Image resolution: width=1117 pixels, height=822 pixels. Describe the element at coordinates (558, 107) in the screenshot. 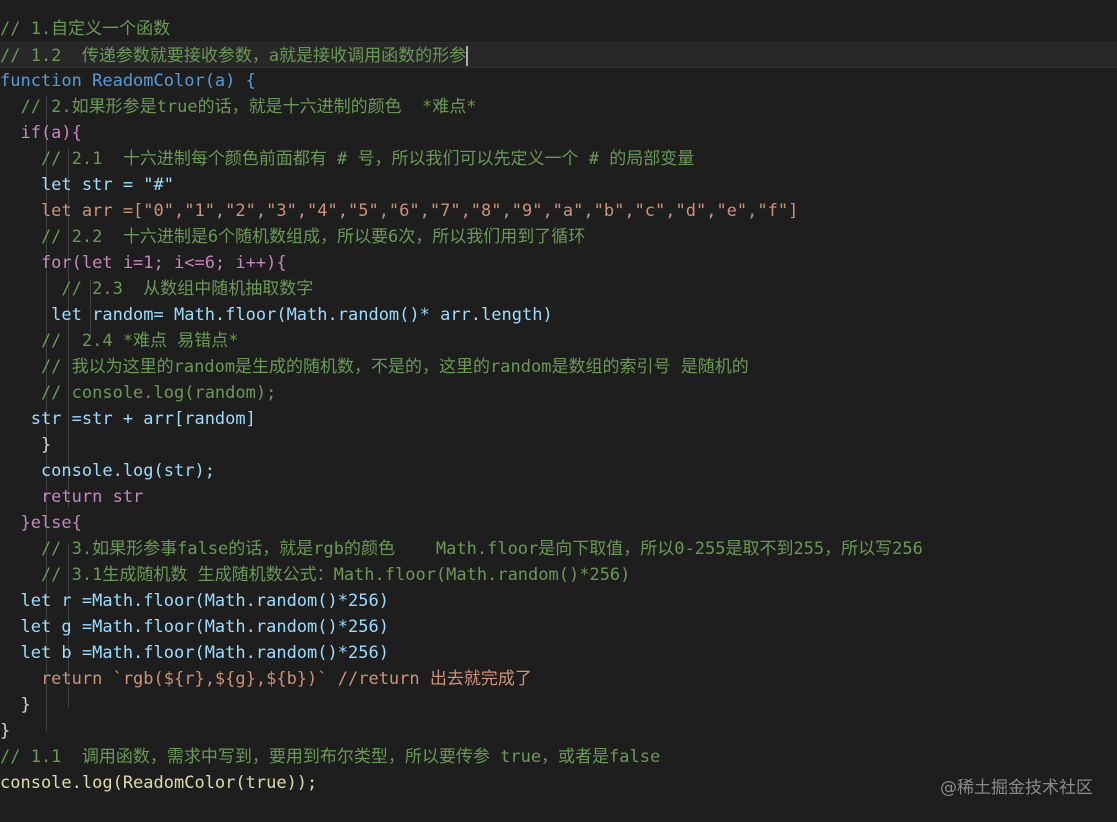

I see `code-line-4: // 2.如果形参是true的话，就是十六进制的颜色 *难点*` at that location.